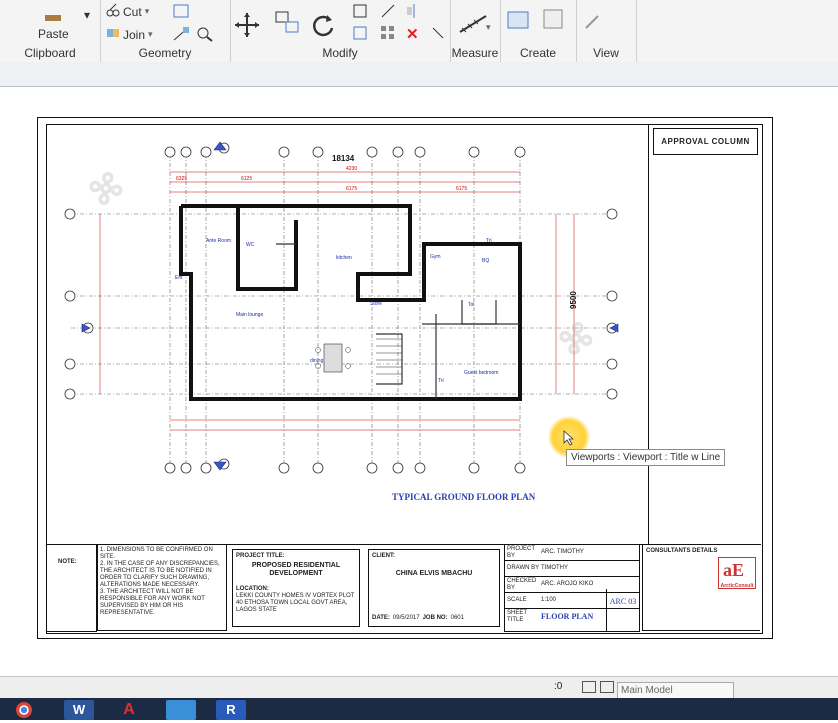 The width and height of the screenshot is (838, 723). I want to click on info-key: PROJECT BY, so click(521, 552).